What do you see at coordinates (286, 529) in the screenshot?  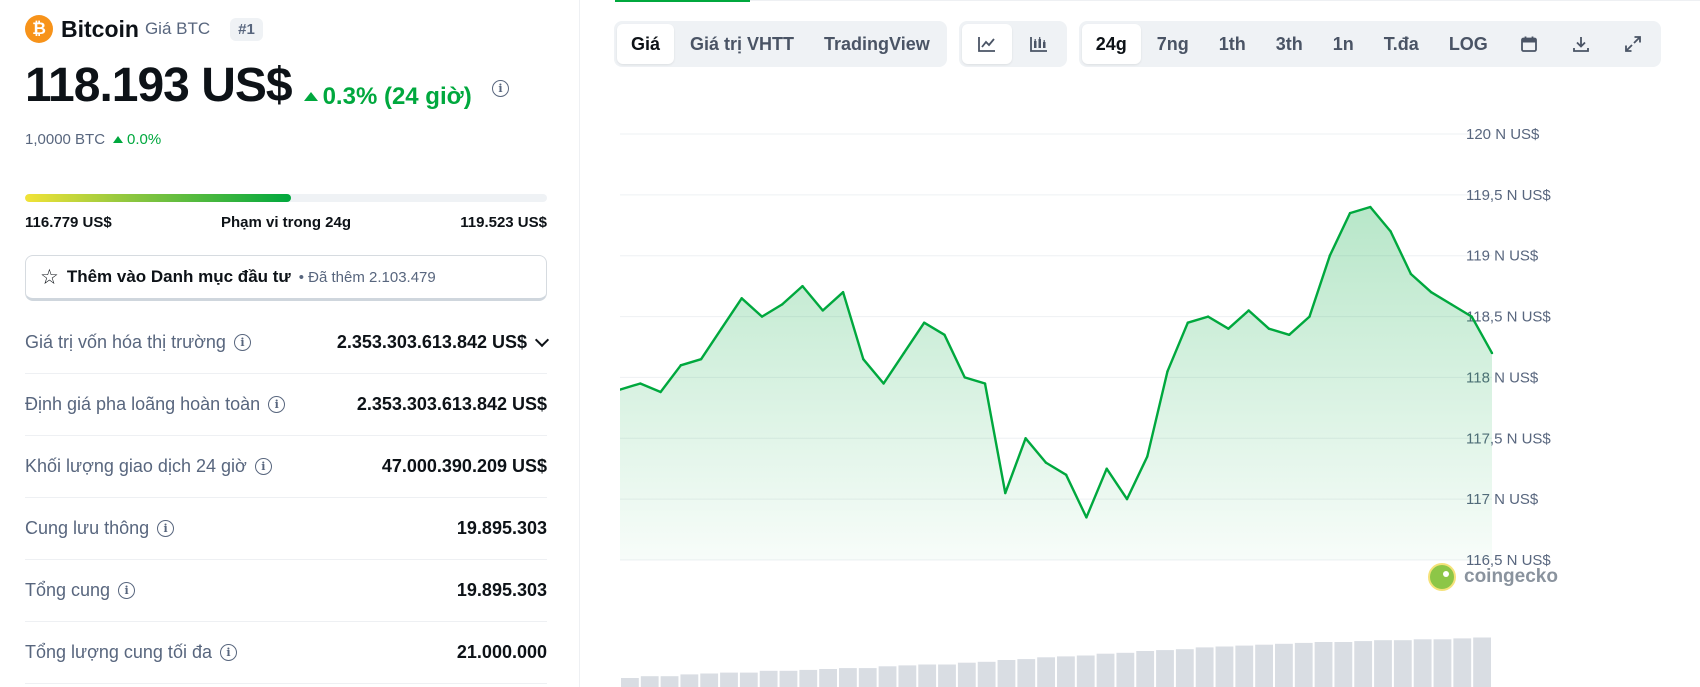 I see `stat-row: Cung lưu thông i 19.895.303` at bounding box center [286, 529].